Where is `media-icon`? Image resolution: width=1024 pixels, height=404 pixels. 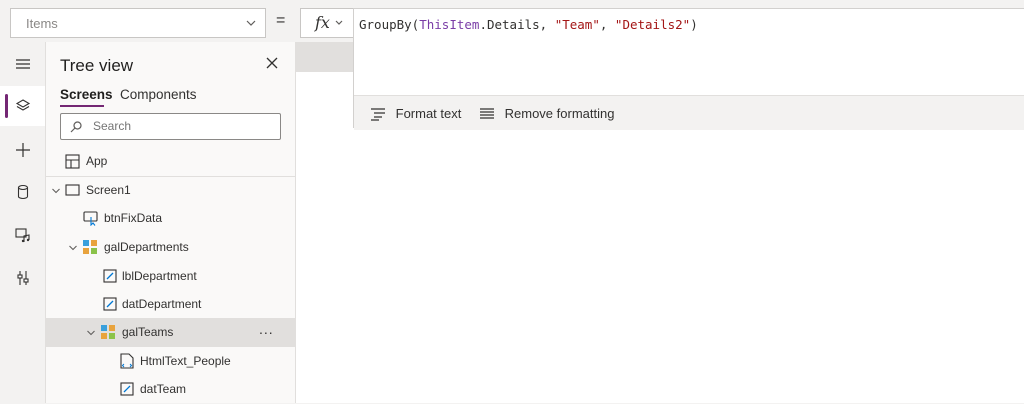 media-icon is located at coordinates (22, 235).